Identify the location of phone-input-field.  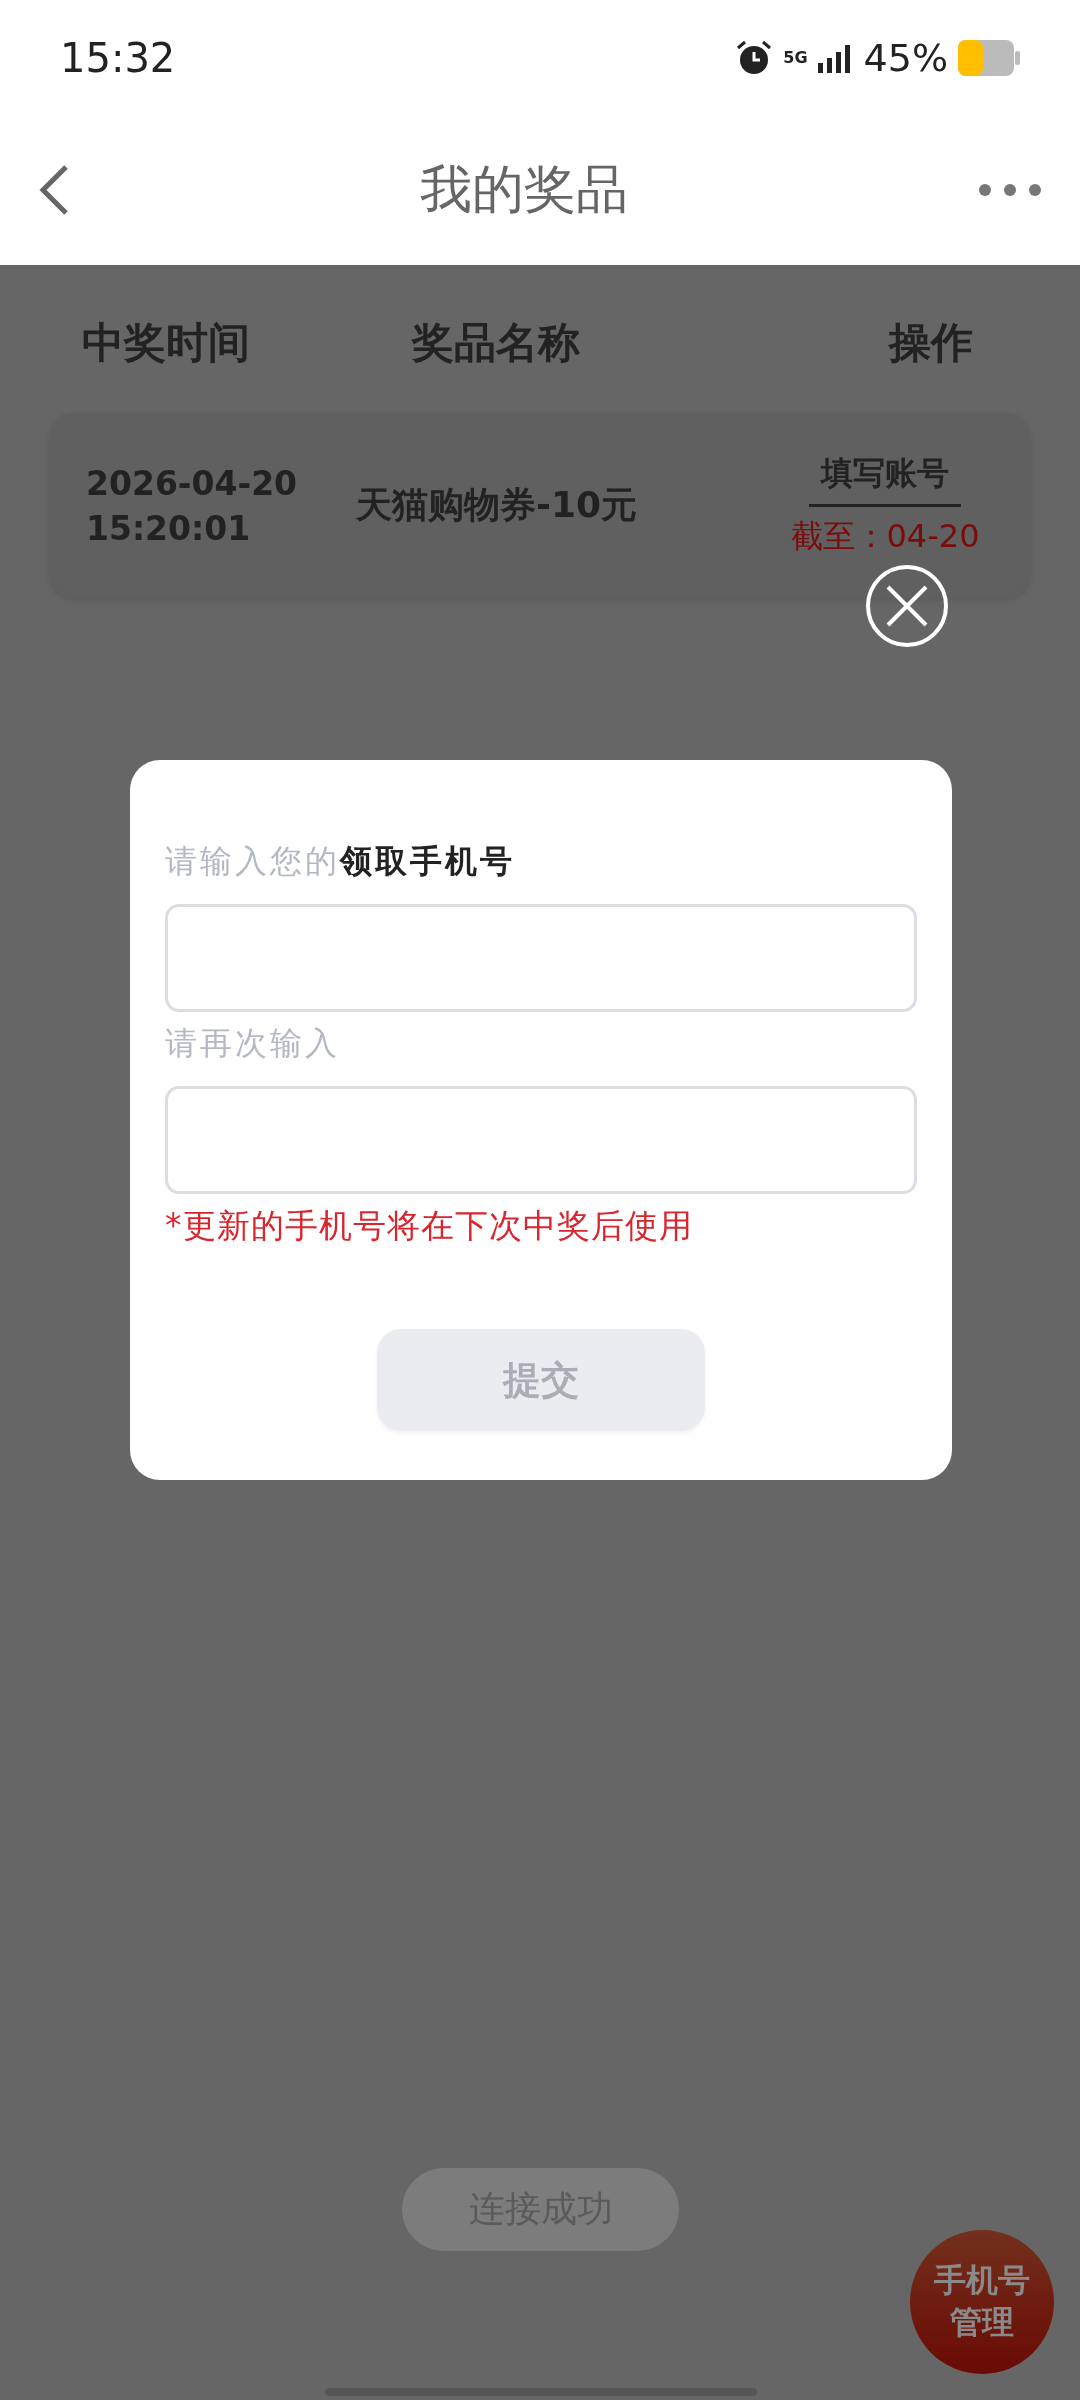
(541, 958).